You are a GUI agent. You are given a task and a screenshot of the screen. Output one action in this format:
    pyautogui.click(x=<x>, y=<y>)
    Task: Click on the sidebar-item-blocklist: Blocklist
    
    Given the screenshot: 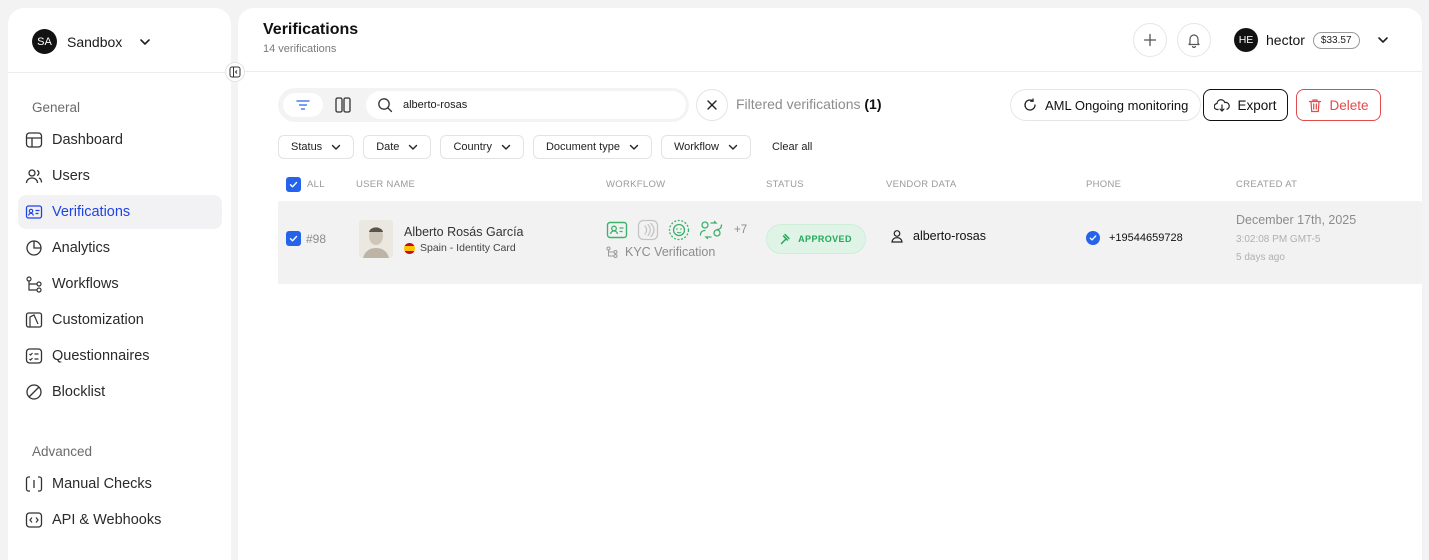 What is the action you would take?
    pyautogui.click(x=120, y=392)
    